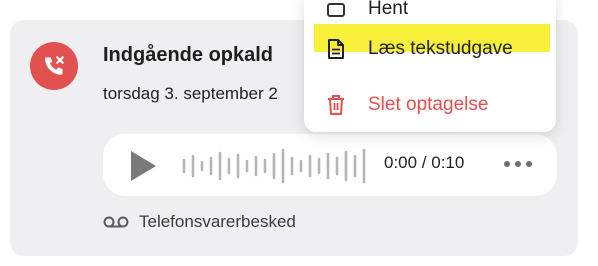 The height and width of the screenshot is (266, 598). I want to click on more-options-button, so click(518, 164).